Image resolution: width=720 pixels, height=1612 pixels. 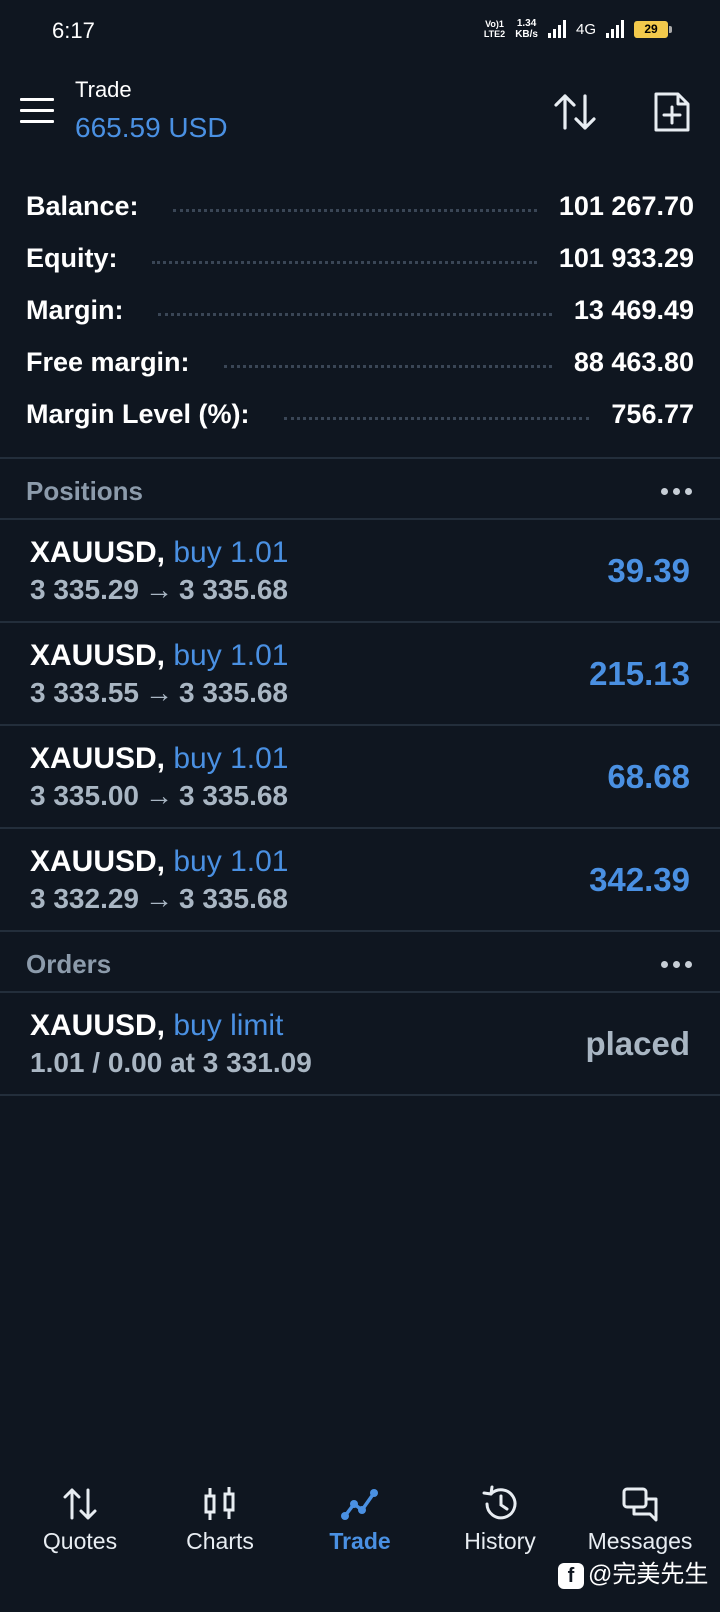 What do you see at coordinates (72, 257) in the screenshot?
I see `summary-label: Equity:` at bounding box center [72, 257].